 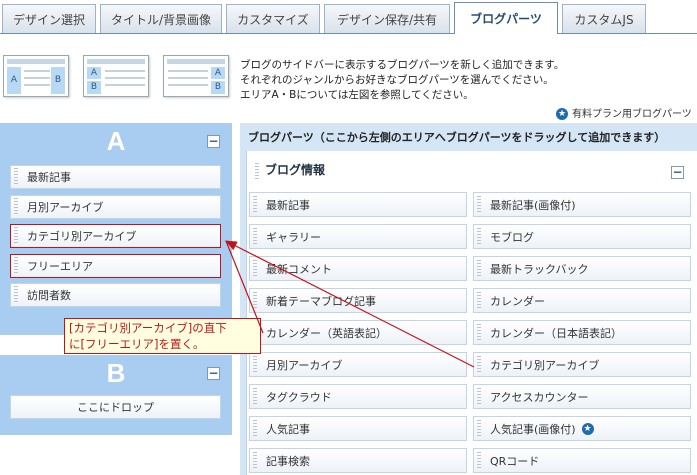 What do you see at coordinates (582, 460) in the screenshot?
I see `part-item: QRコード` at bounding box center [582, 460].